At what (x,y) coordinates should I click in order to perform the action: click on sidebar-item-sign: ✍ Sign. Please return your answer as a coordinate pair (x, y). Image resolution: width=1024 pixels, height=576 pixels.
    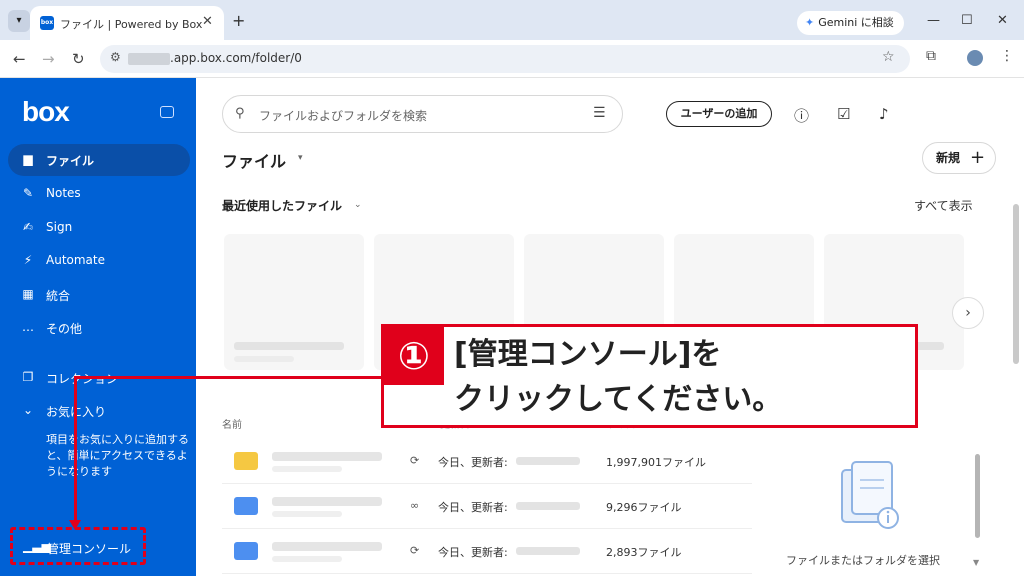
    Looking at the image, I should click on (99, 228).